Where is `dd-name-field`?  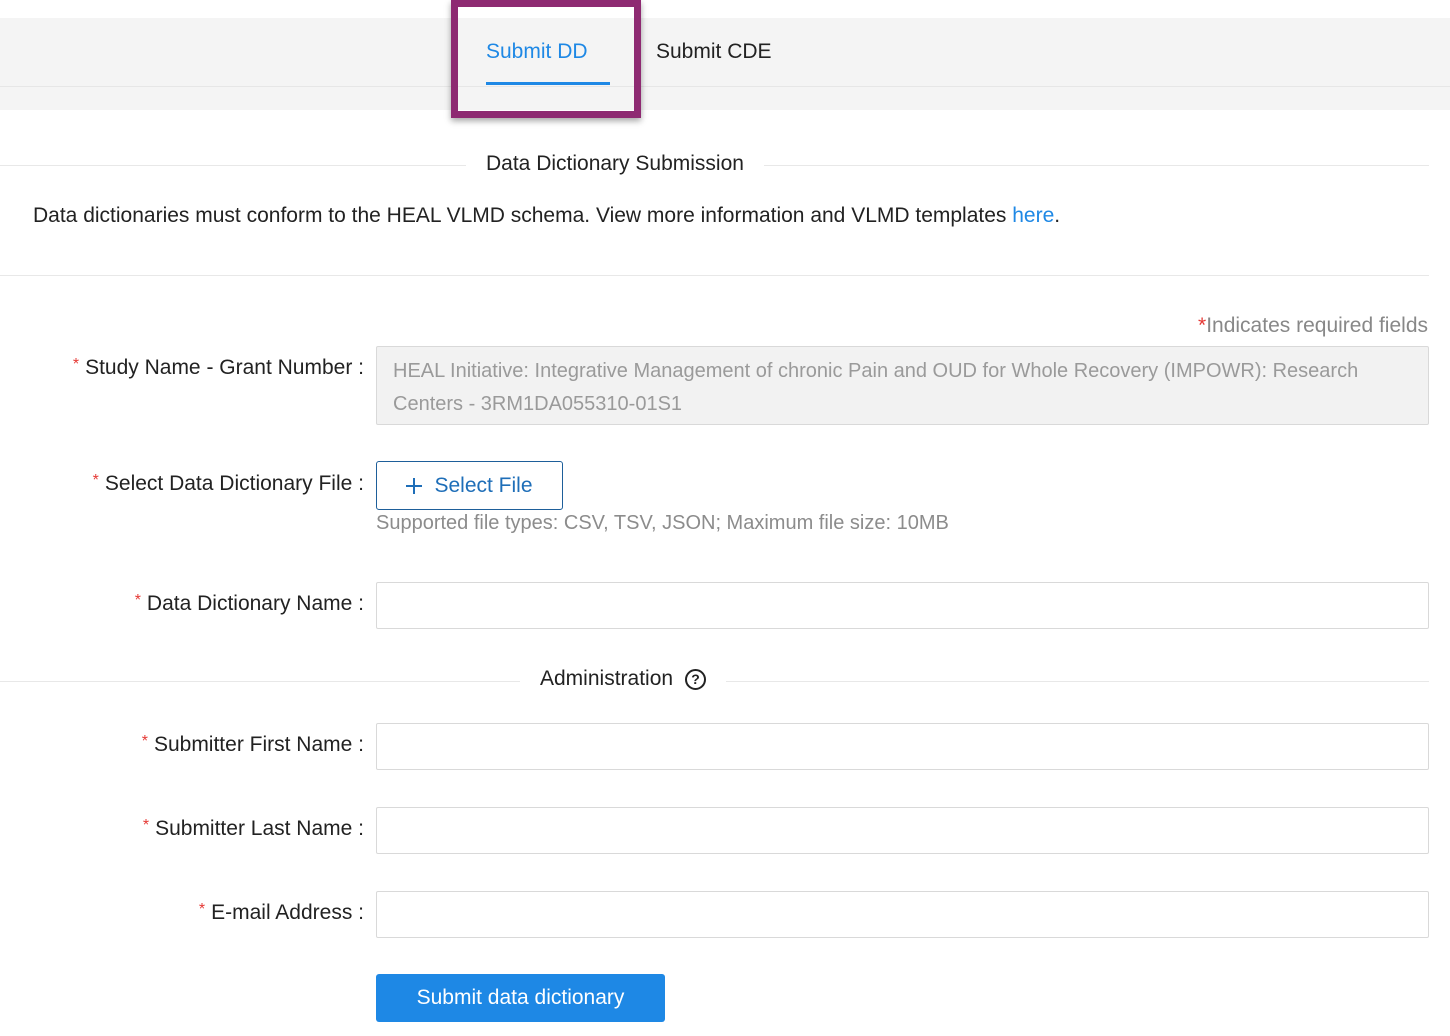
dd-name-field is located at coordinates (902, 605).